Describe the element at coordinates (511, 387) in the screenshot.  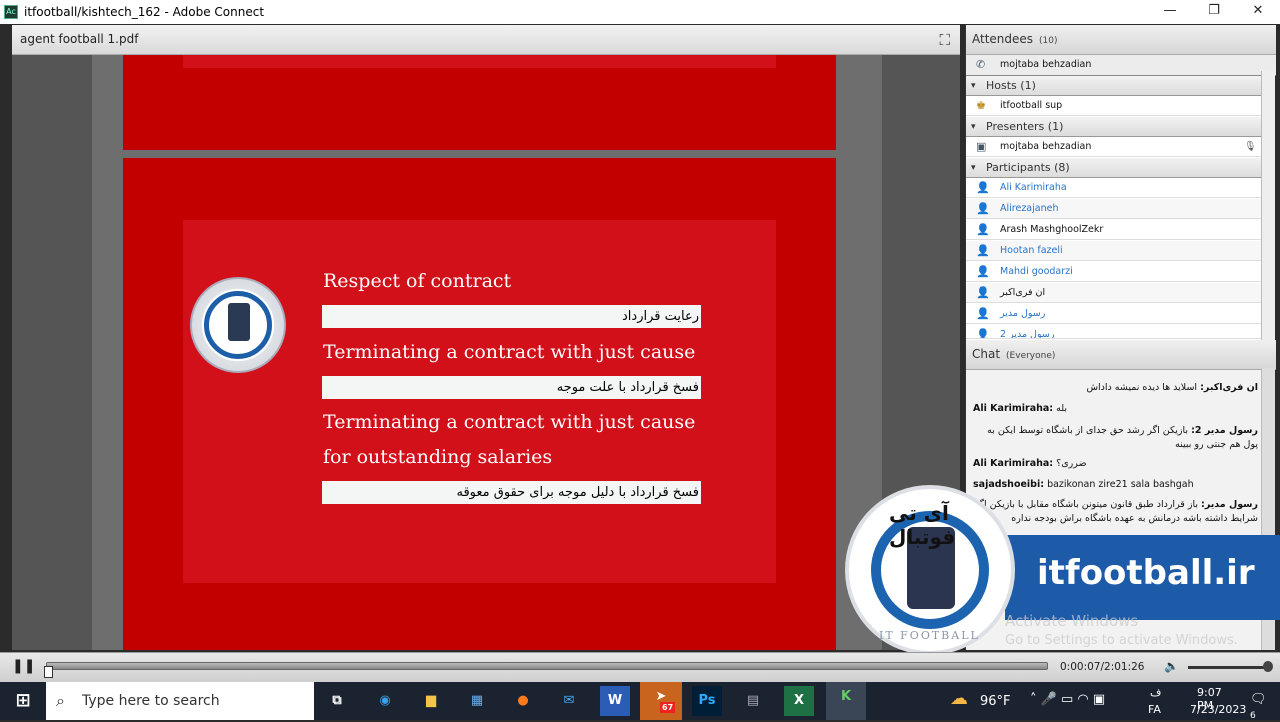
I see `slide-translation-2: فسخ قرارداد با علت موجه` at that location.